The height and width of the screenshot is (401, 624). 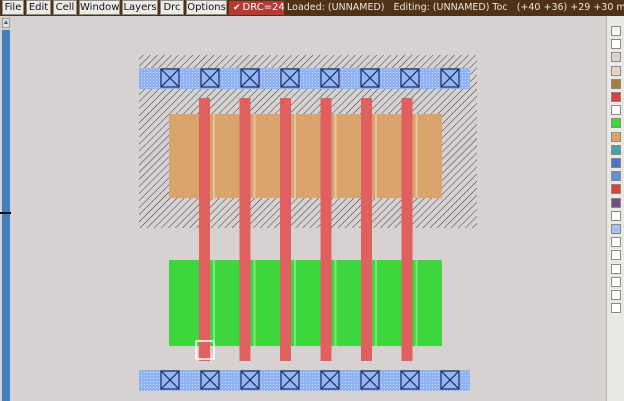 I want to click on layer-swatch-blue-cross, so click(x=616, y=163).